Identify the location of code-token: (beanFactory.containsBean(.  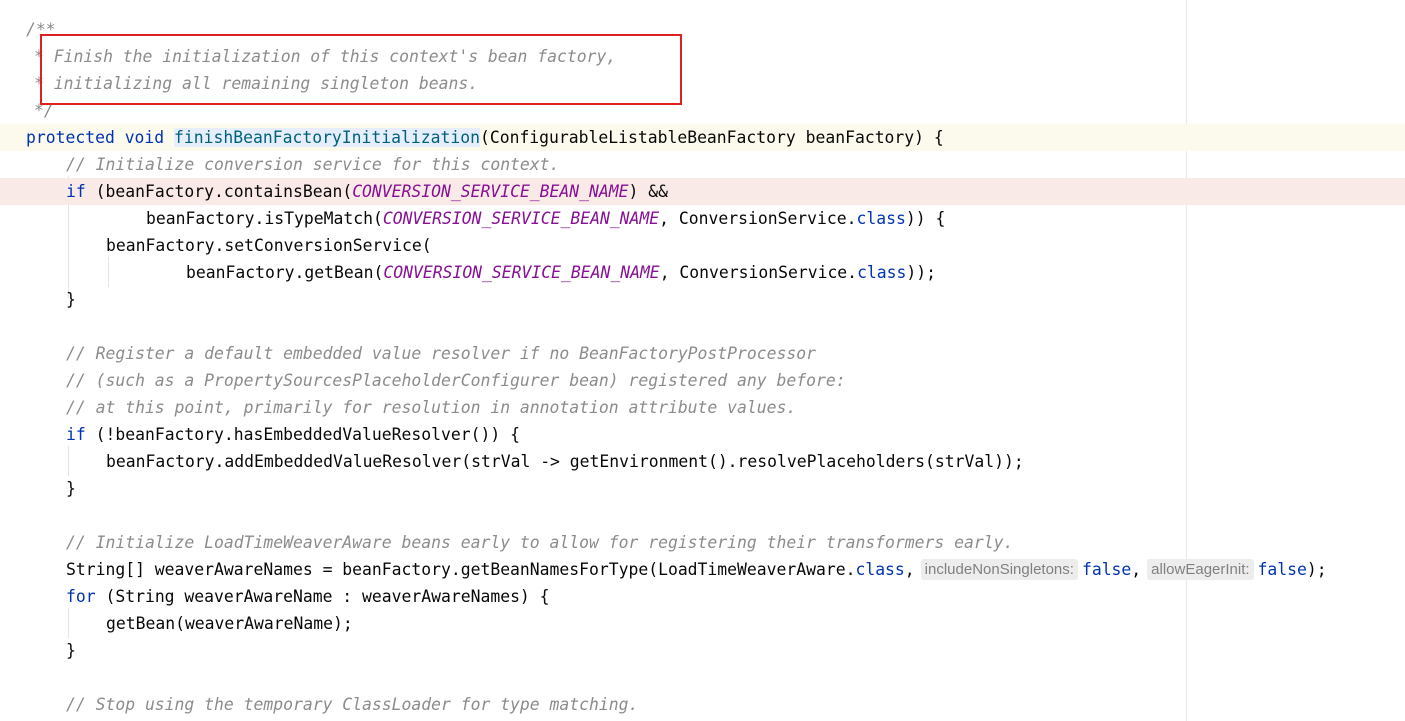
(219, 191).